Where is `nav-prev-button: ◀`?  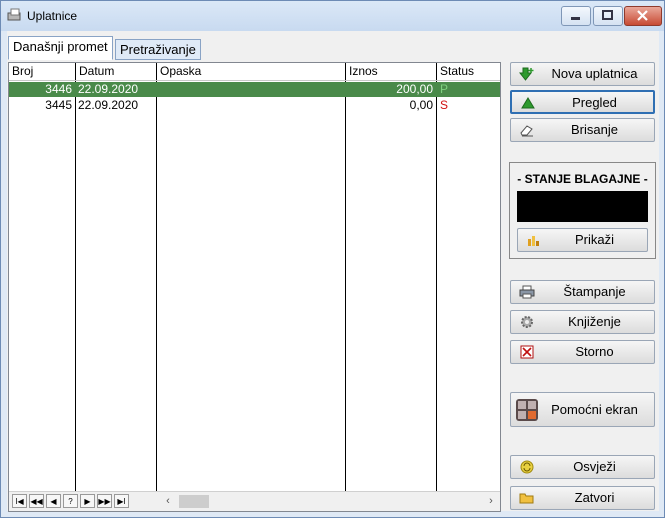 nav-prev-button: ◀ is located at coordinates (53, 501).